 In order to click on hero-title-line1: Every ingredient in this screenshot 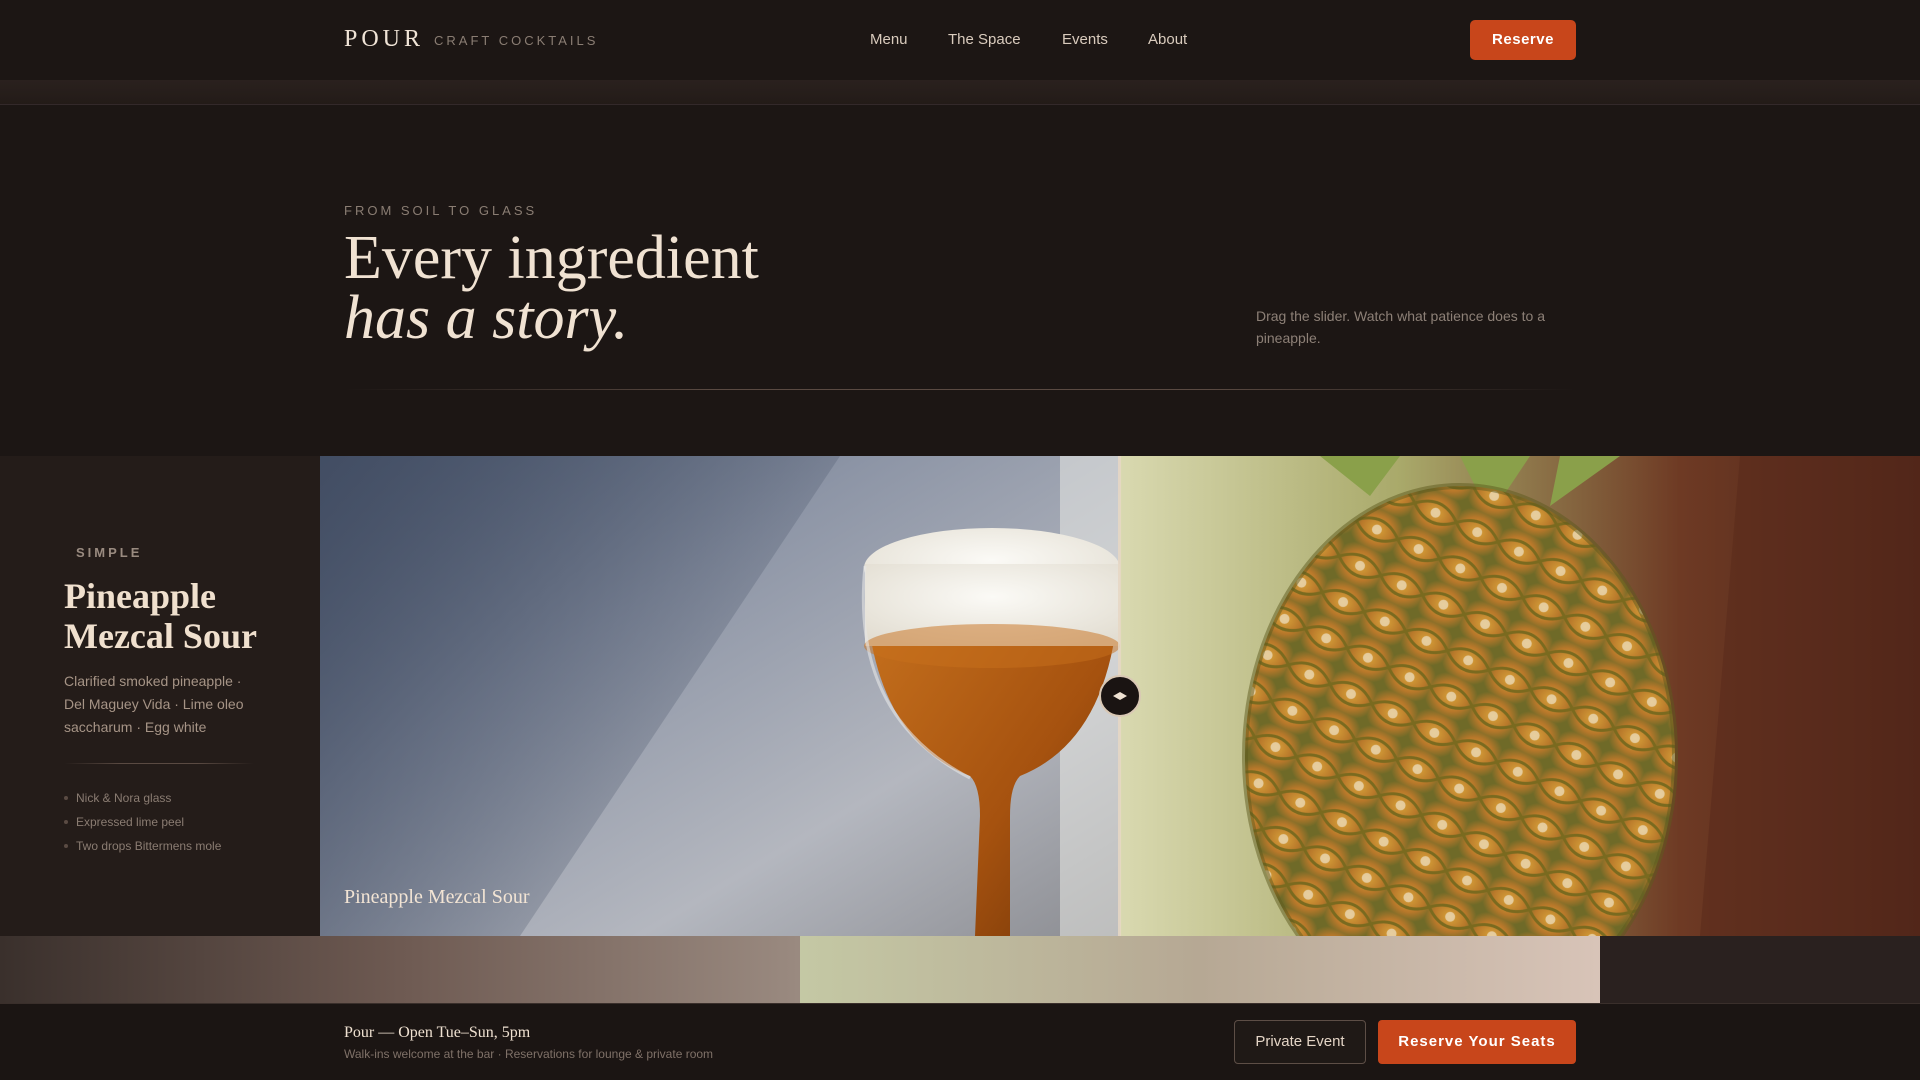, I will do `click(551, 258)`.